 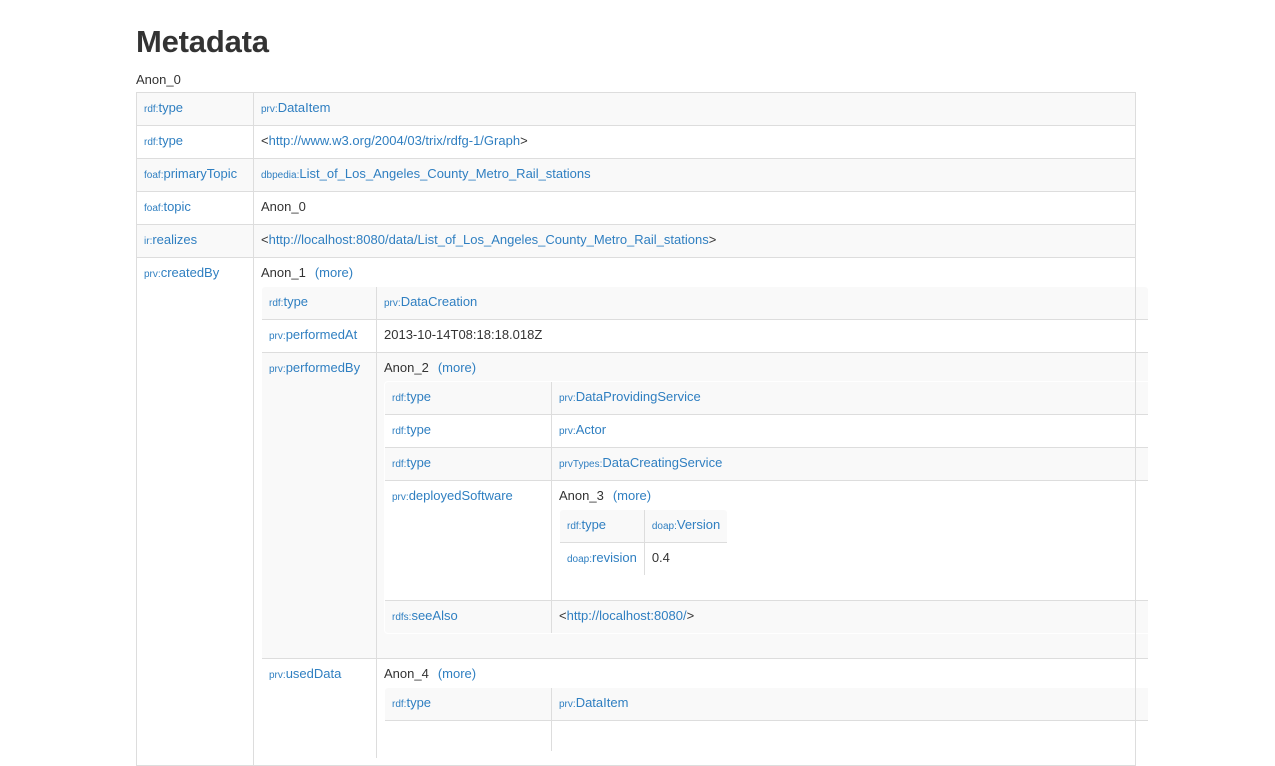 I want to click on value-cell: Anon_0, so click(x=694, y=208).